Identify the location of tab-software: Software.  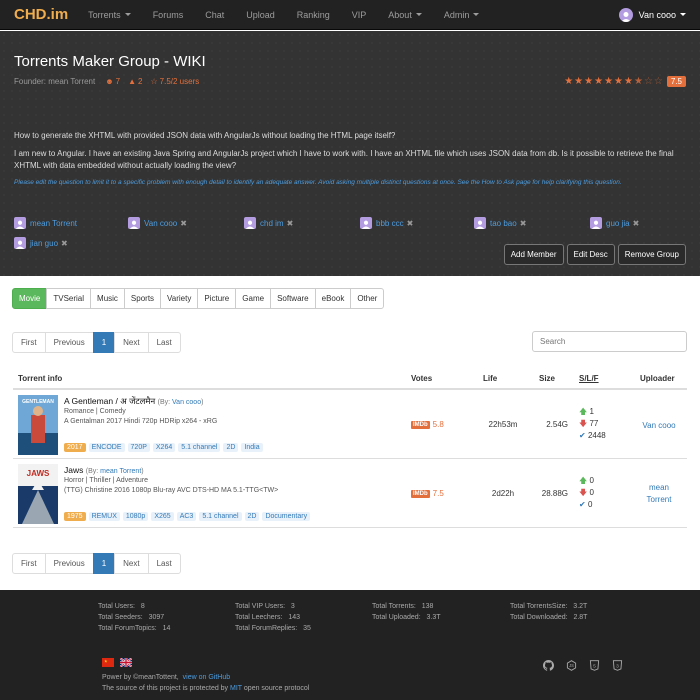
(293, 298).